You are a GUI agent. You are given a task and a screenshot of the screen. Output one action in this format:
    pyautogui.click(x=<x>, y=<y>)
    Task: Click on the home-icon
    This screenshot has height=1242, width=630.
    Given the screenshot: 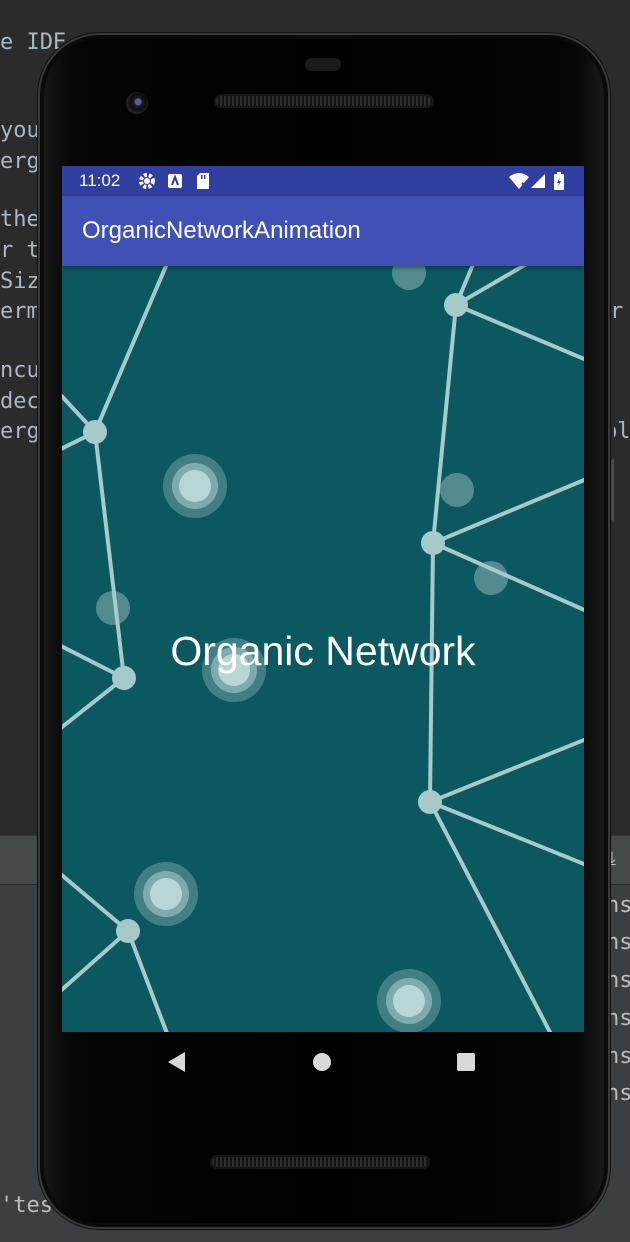 What is the action you would take?
    pyautogui.click(x=322, y=1062)
    